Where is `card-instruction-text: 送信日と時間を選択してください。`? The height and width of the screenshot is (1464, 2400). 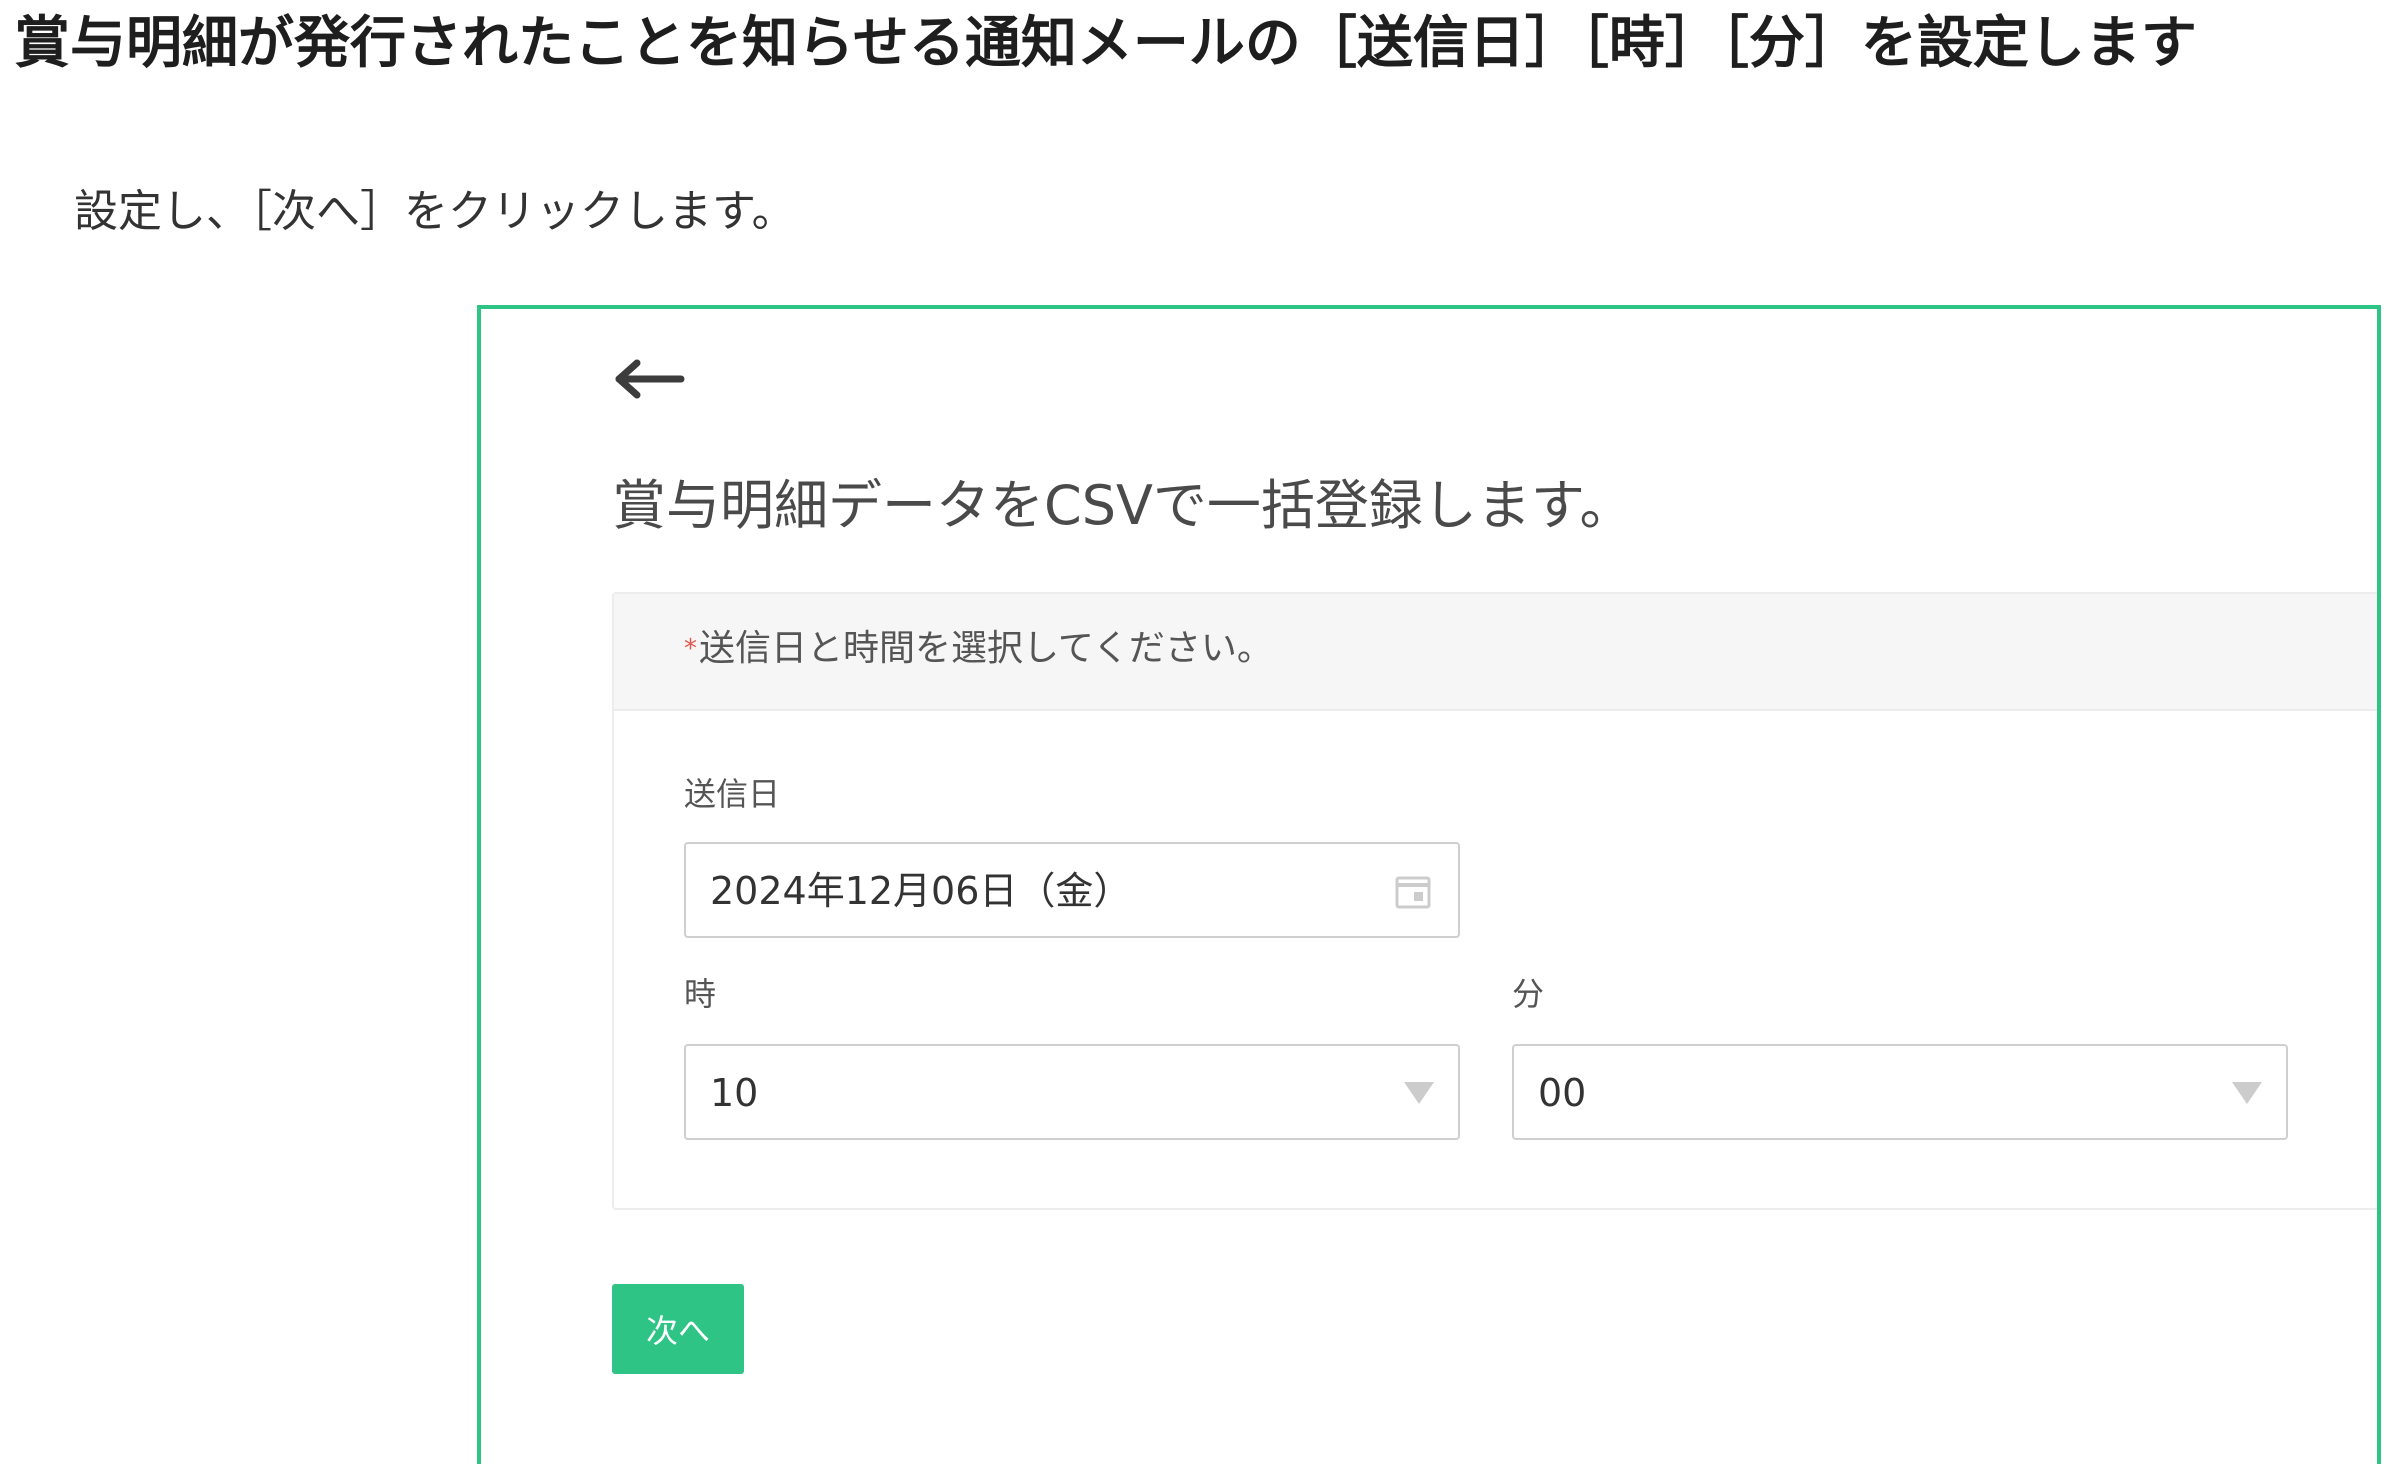 card-instruction-text: 送信日と時間を選択してください。 is located at coordinates (986, 648).